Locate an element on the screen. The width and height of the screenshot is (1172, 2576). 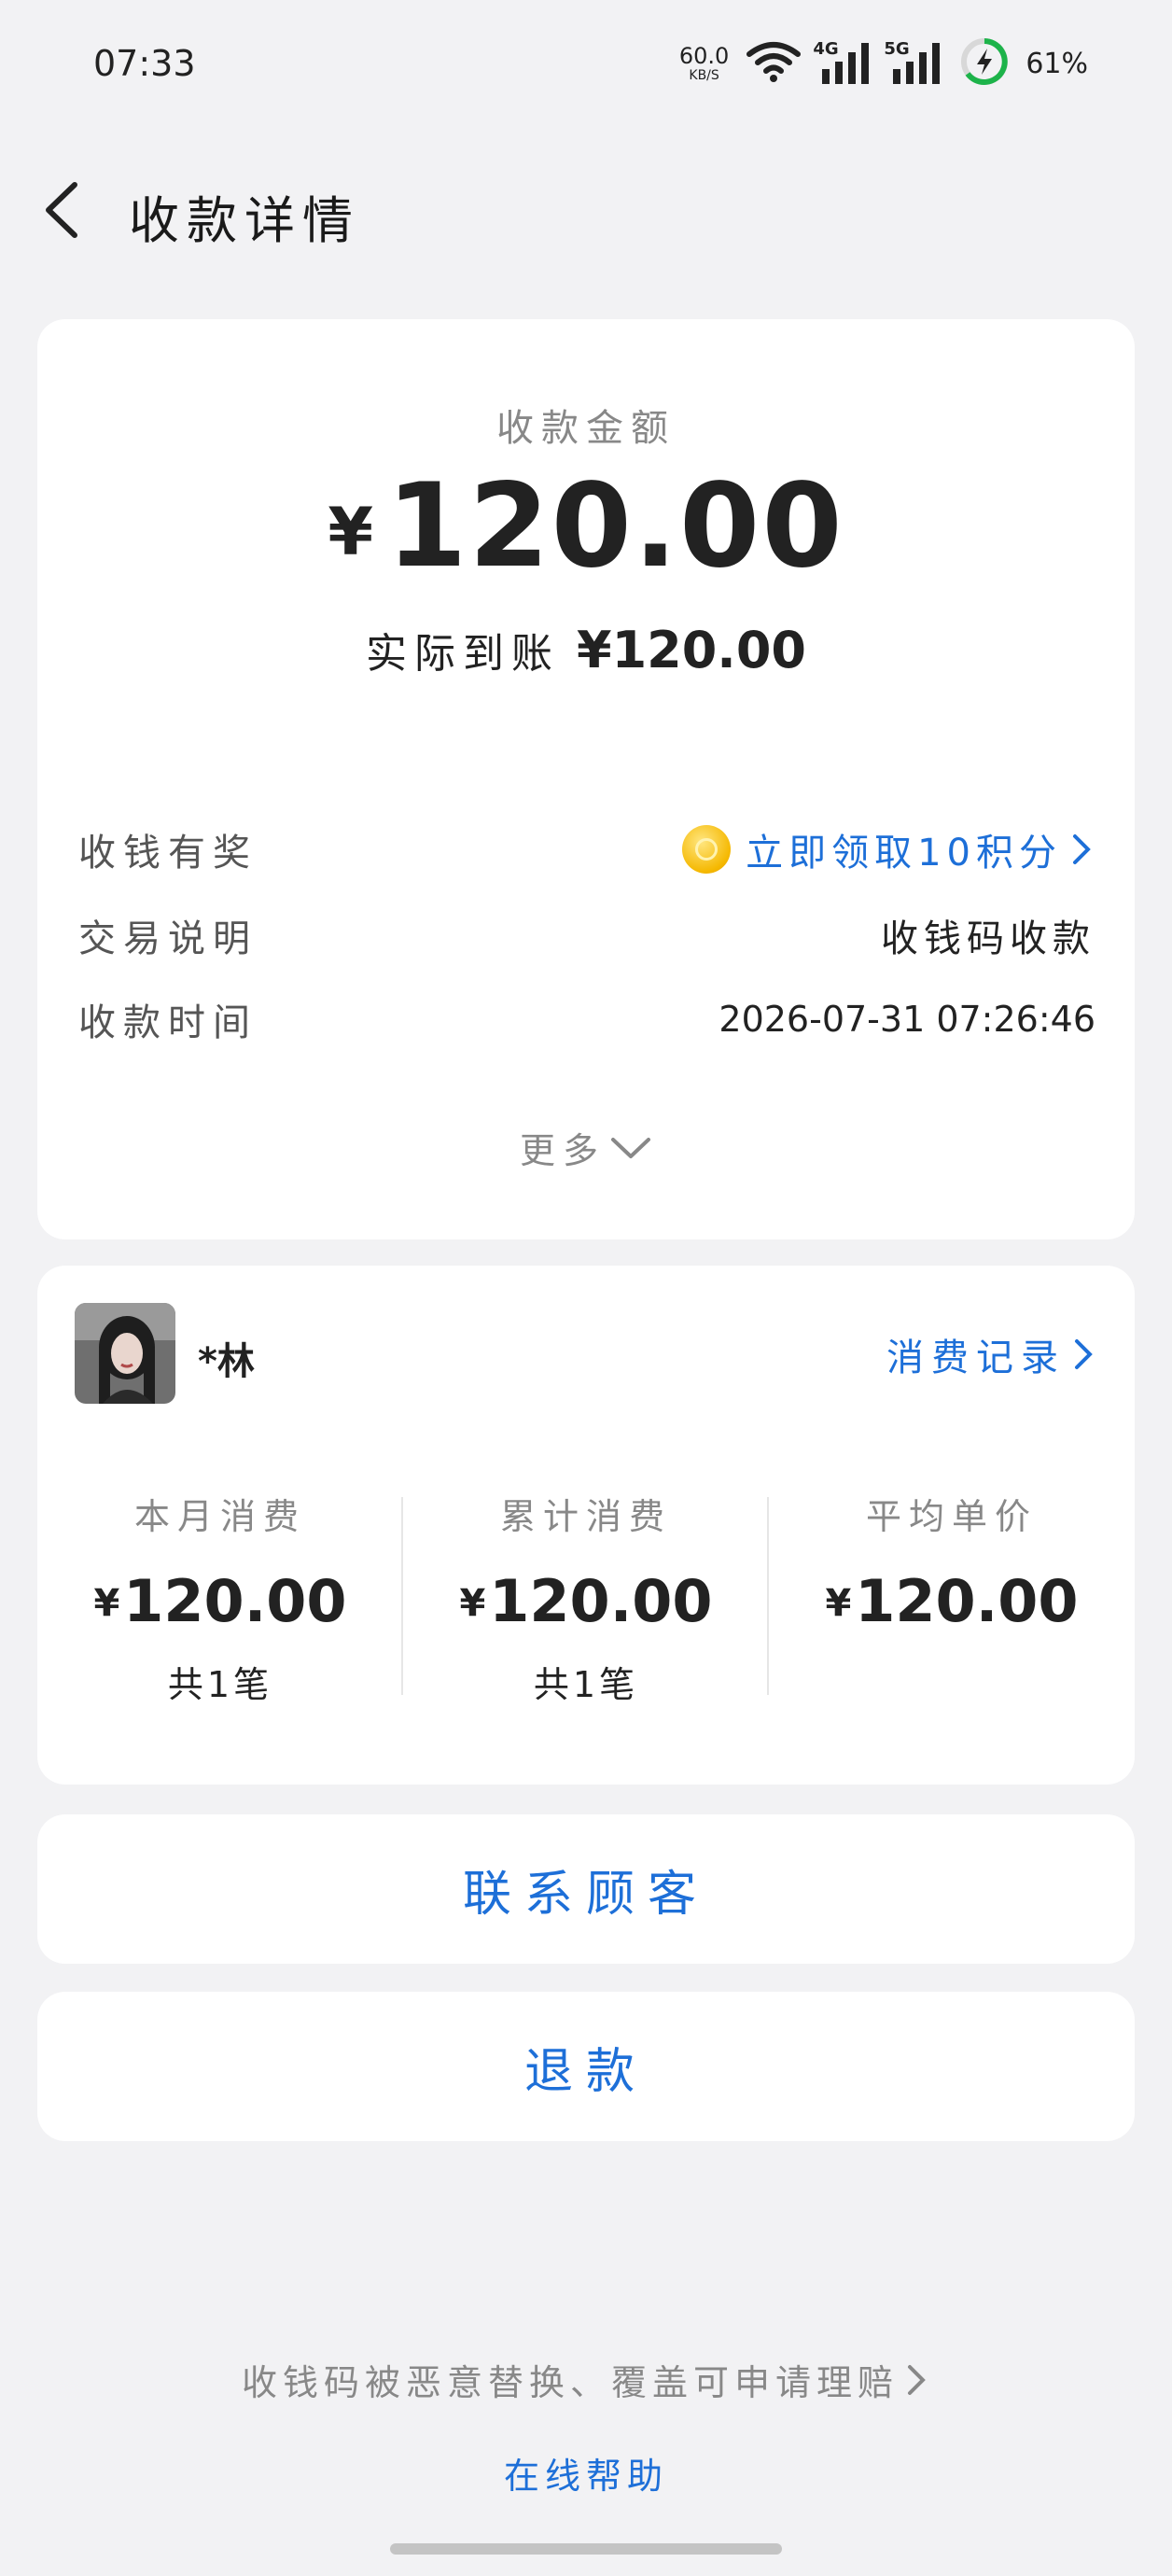
customer-name: *林 is located at coordinates (226, 1361).